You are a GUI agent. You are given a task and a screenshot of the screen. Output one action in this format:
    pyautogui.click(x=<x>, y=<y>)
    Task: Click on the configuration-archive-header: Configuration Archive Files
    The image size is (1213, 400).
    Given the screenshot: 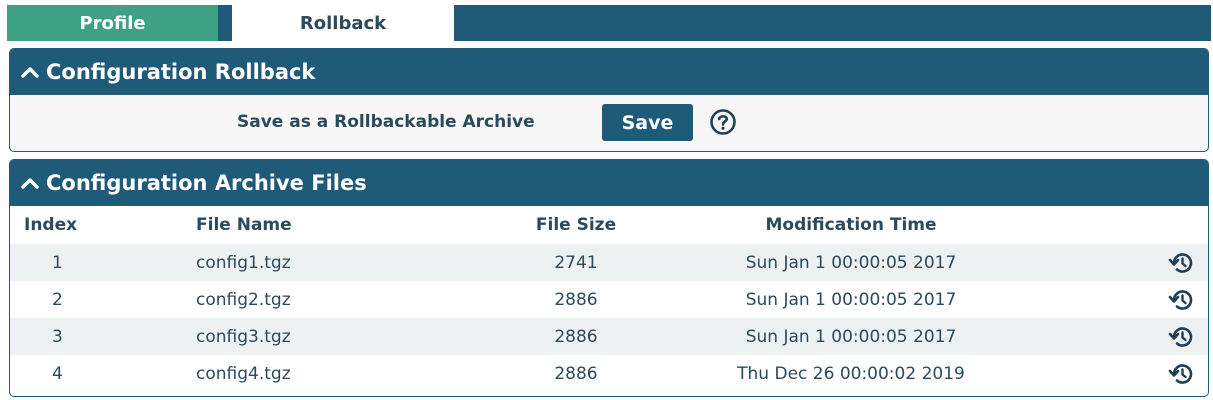 What is the action you would take?
    pyautogui.click(x=609, y=183)
    